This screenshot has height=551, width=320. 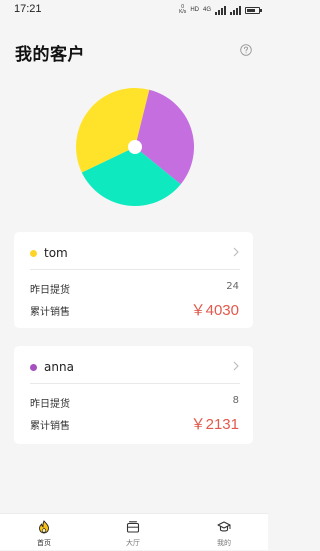 What do you see at coordinates (50, 55) in the screenshot?
I see `page-title: 我的客户` at bounding box center [50, 55].